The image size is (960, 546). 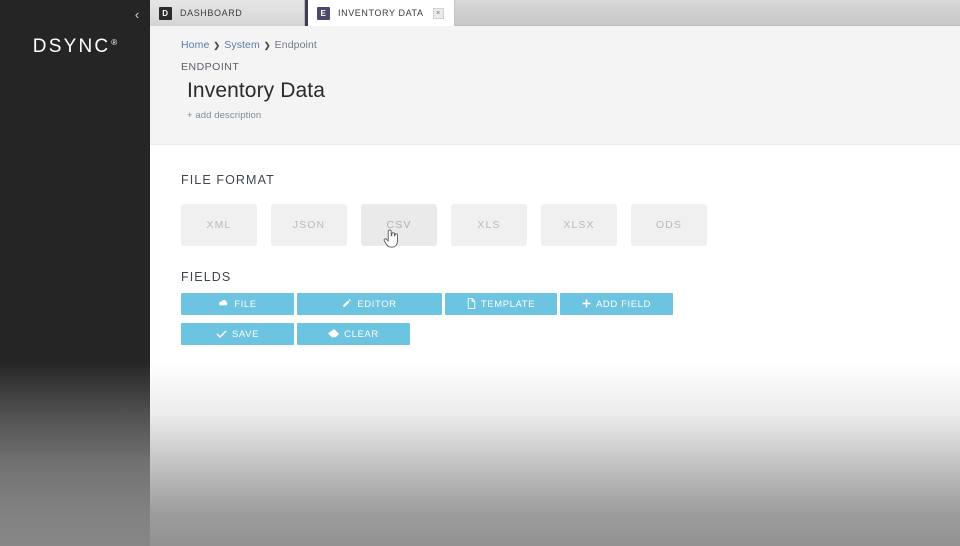 What do you see at coordinates (195, 45) in the screenshot?
I see `breadcrumb-item-home: Home` at bounding box center [195, 45].